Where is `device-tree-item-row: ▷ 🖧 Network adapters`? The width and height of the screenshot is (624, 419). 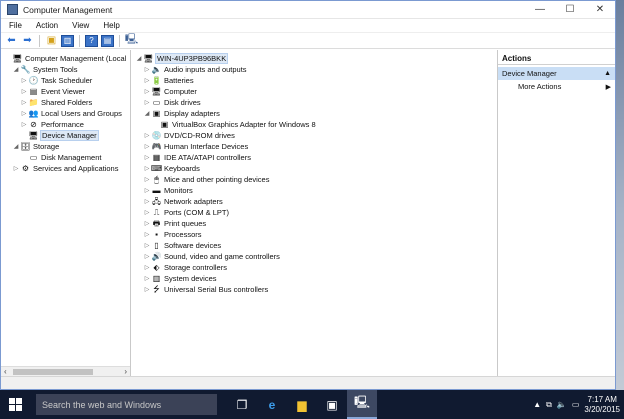
device-tree-item-row: ▷ 🖧 Network adapters is located at coordinates (314, 201).